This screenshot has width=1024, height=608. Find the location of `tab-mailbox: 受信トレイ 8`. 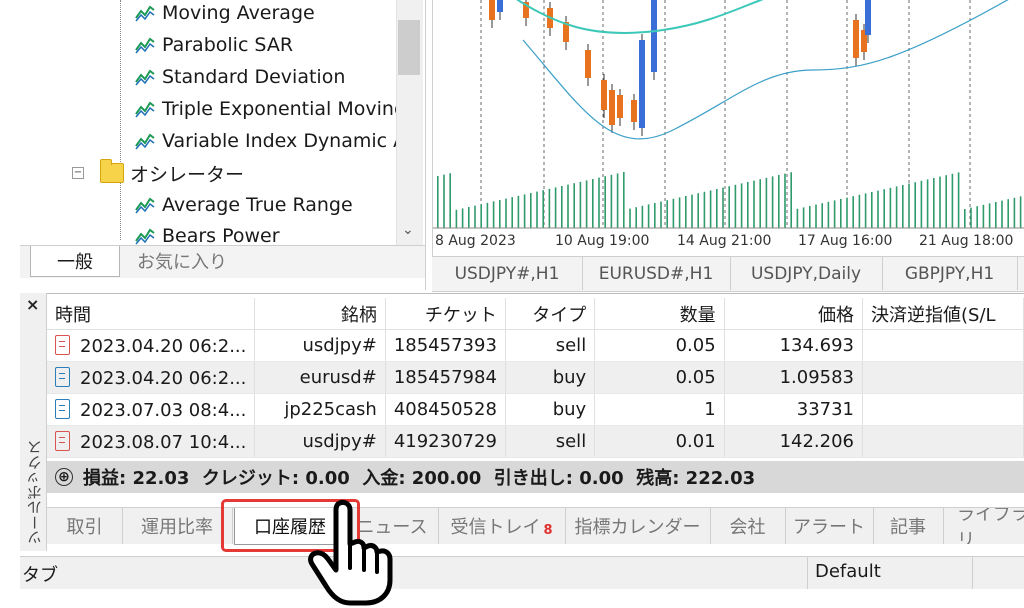

tab-mailbox: 受信トレイ 8 is located at coordinates (502, 526).